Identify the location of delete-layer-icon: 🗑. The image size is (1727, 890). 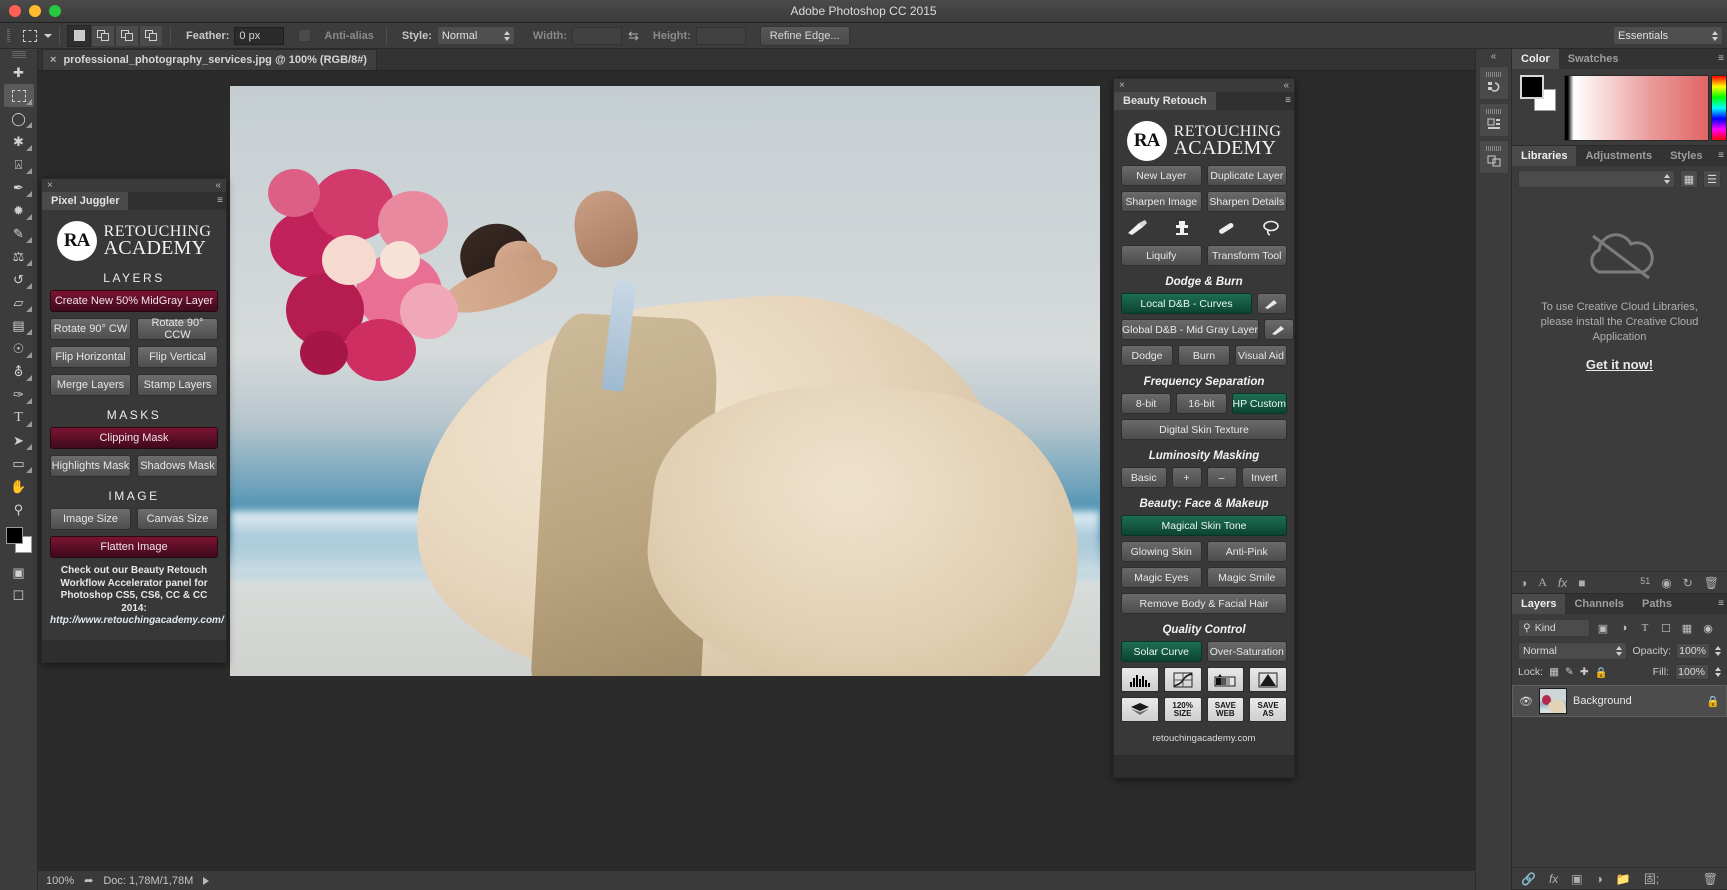
(1710, 879).